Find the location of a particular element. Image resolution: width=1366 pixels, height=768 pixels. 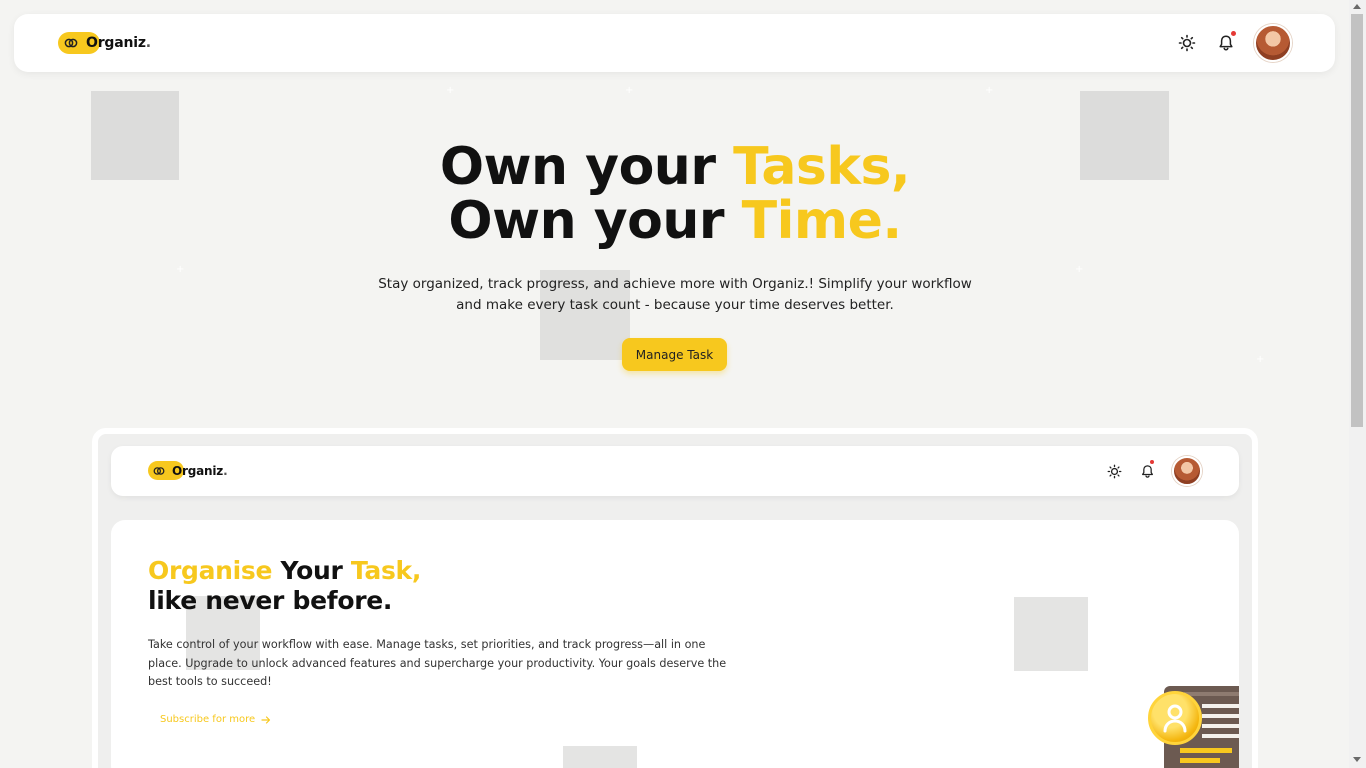

user-badge-illustration is located at coordinates (1175, 718).